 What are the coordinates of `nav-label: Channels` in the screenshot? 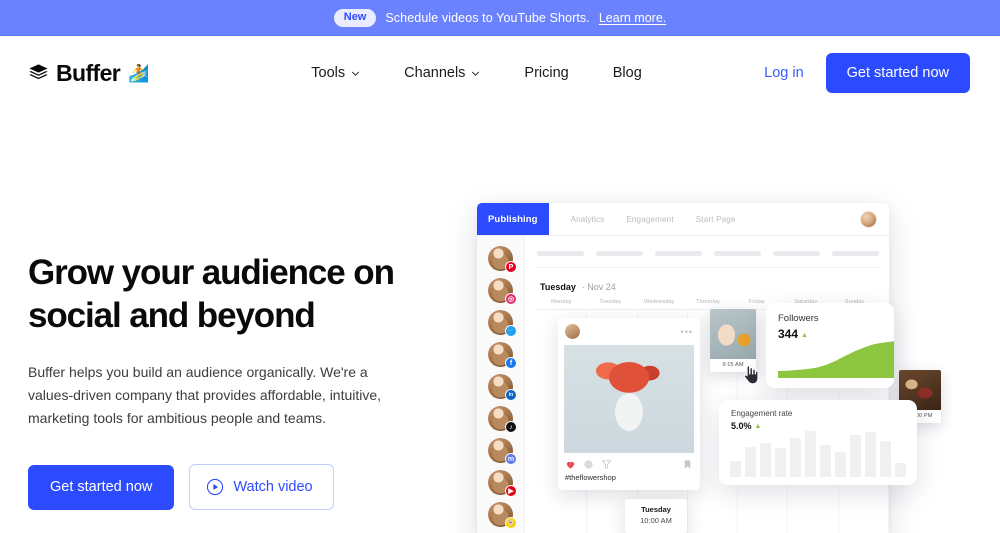 It's located at (435, 73).